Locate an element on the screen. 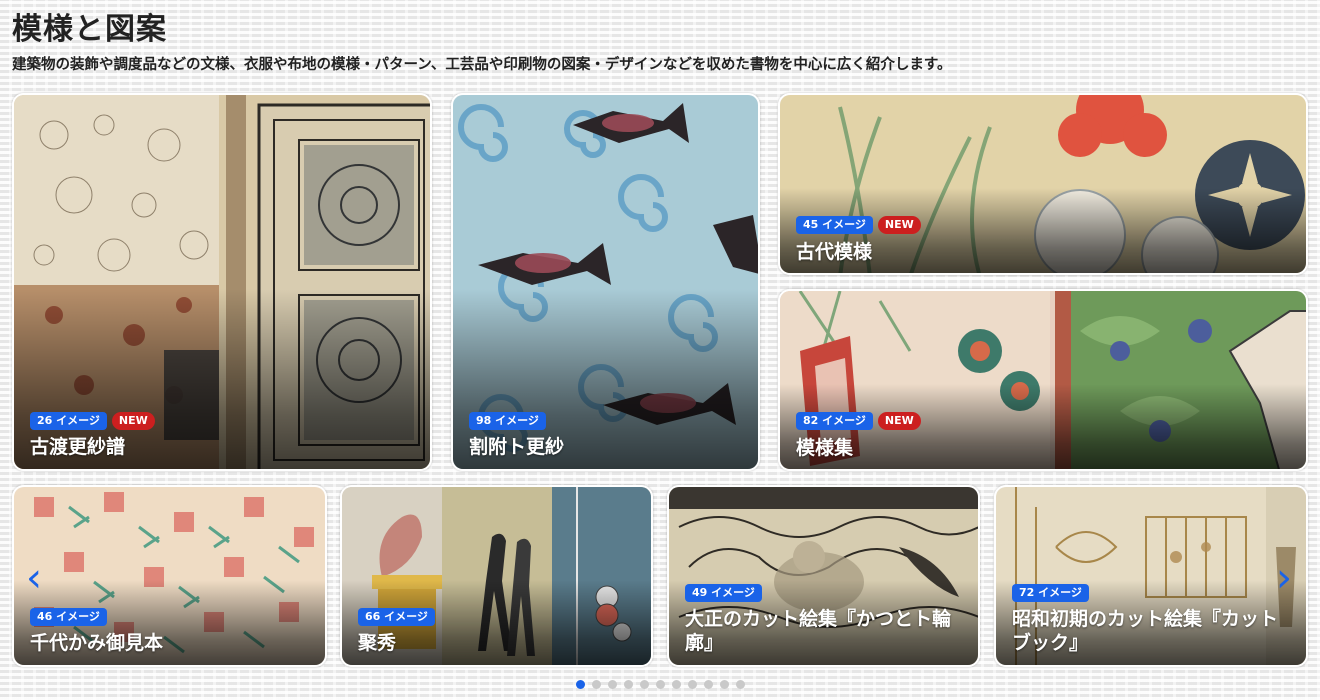  page-title: 模様と図案 is located at coordinates (89, 29).